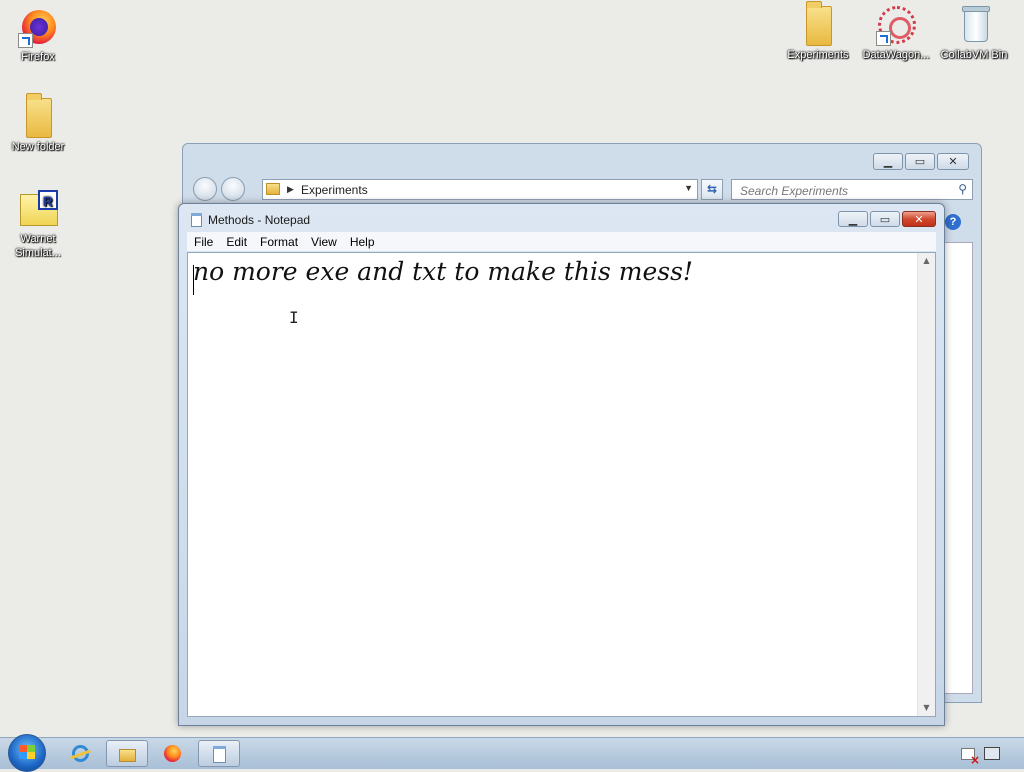 The width and height of the screenshot is (1024, 772). Describe the element at coordinates (362, 241) in the screenshot. I see `menu-help: Help` at that location.